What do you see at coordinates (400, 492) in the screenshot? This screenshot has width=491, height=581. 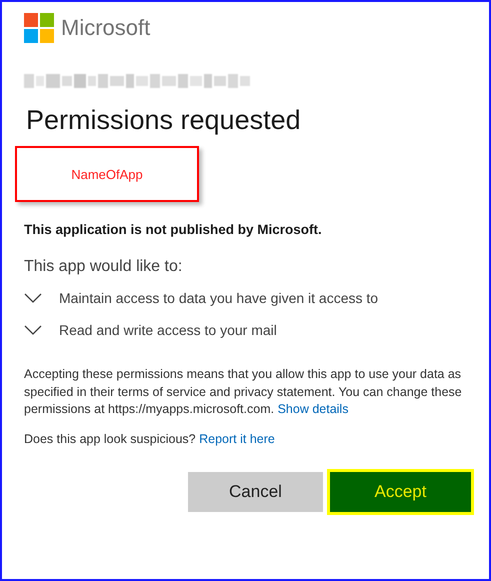 I see `accept-button: Accept` at bounding box center [400, 492].